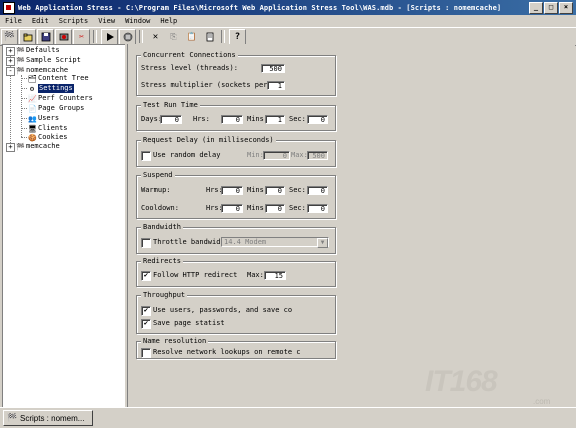 The image size is (576, 428). I want to click on tree-item-memcache: 🏁 memcache, so click(38, 146).